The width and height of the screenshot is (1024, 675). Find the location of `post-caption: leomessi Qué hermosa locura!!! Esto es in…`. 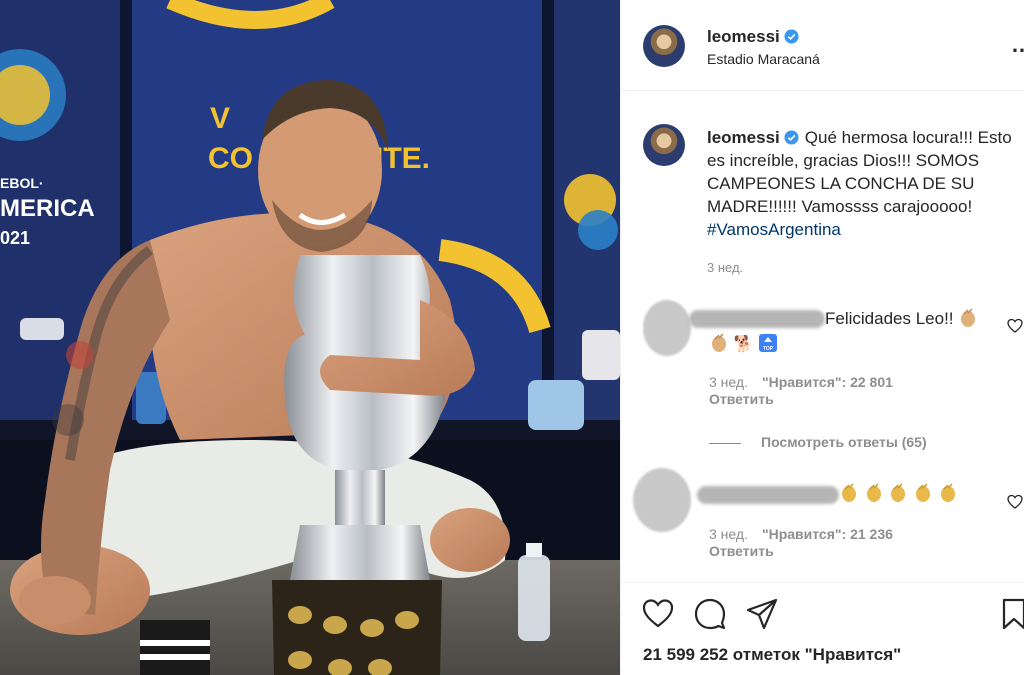

post-caption: leomessi Qué hermosa locura!!! Esto es in… is located at coordinates (865, 183).